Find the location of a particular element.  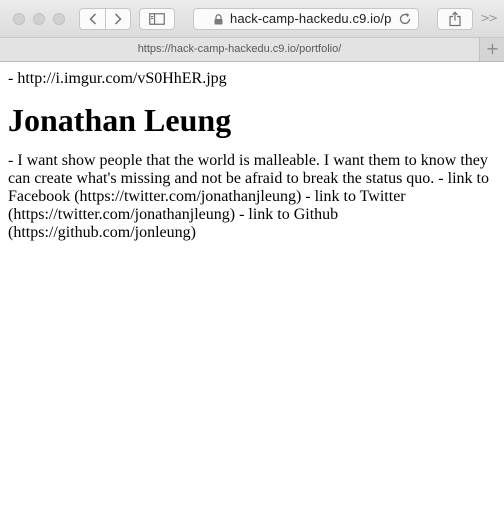

address-bar: hack-camp-hackedu.c9.io/p is located at coordinates (306, 19).